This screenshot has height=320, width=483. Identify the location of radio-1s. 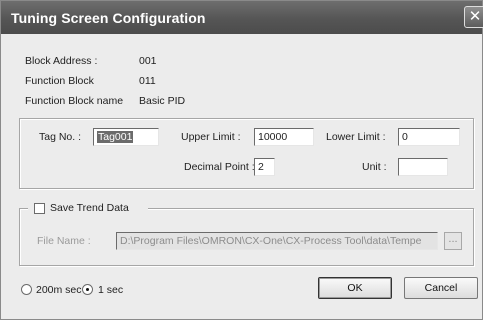
(87, 289).